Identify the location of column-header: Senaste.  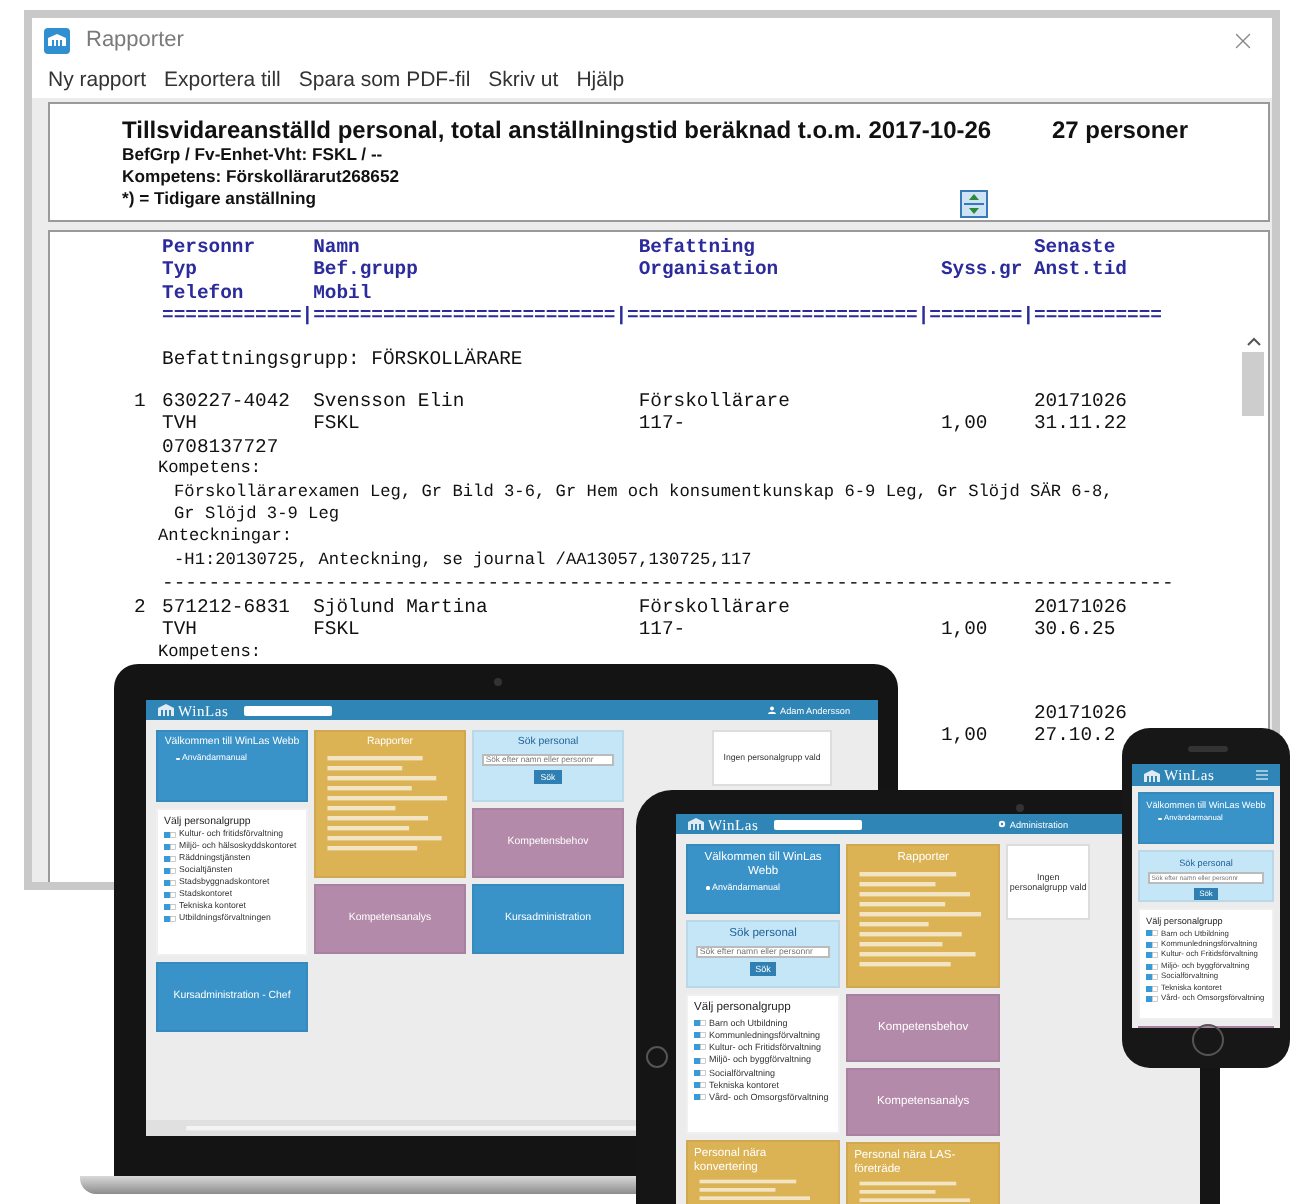
(1075, 247).